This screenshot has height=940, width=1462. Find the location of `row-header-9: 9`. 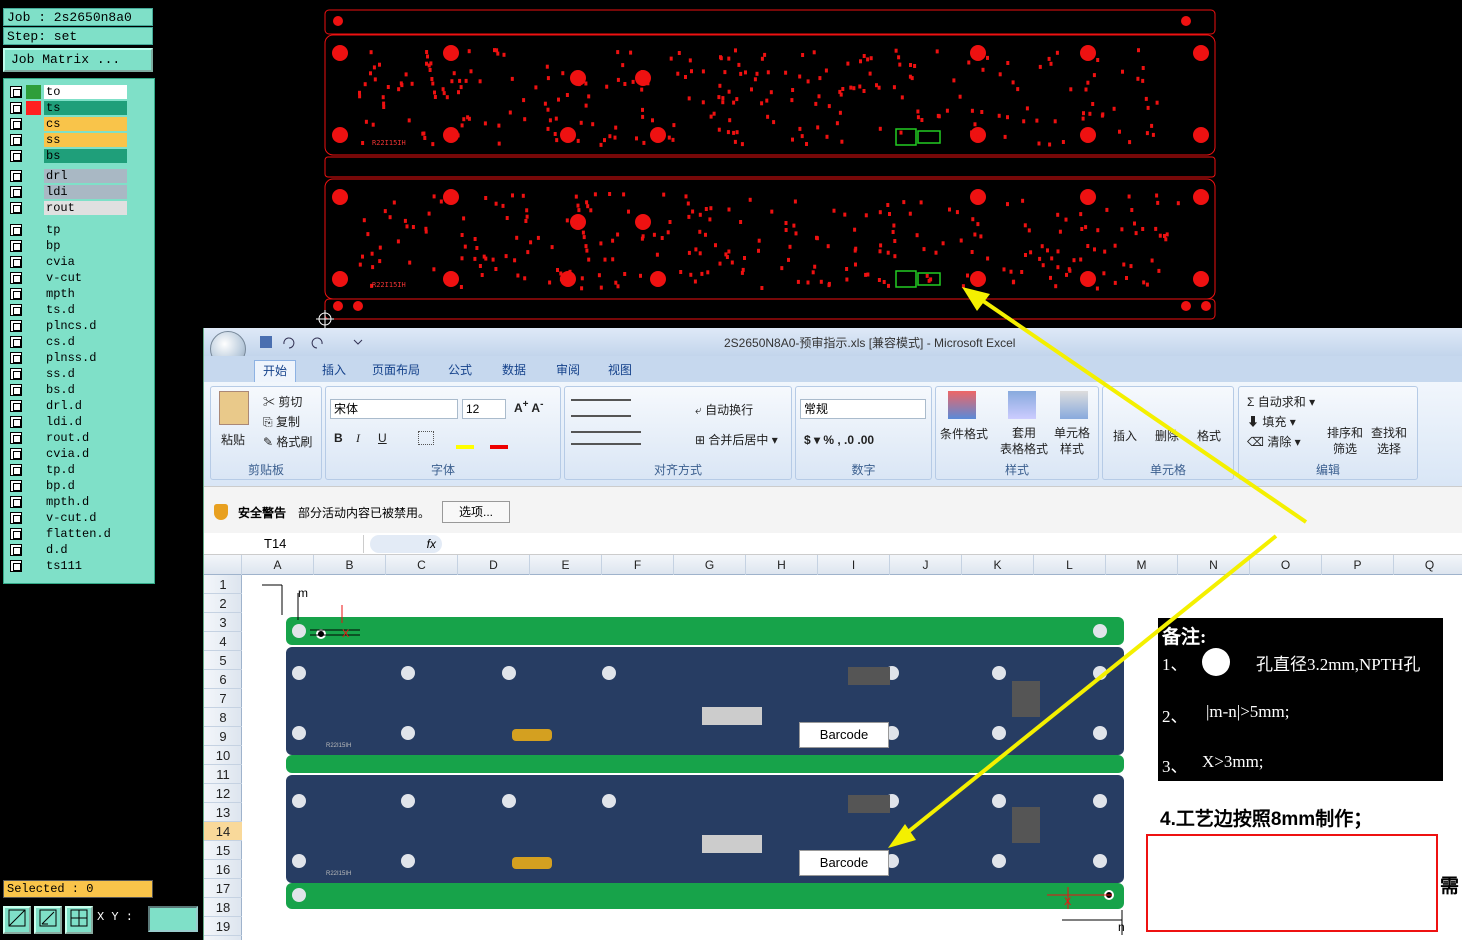

row-header-9: 9 is located at coordinates (223, 736).